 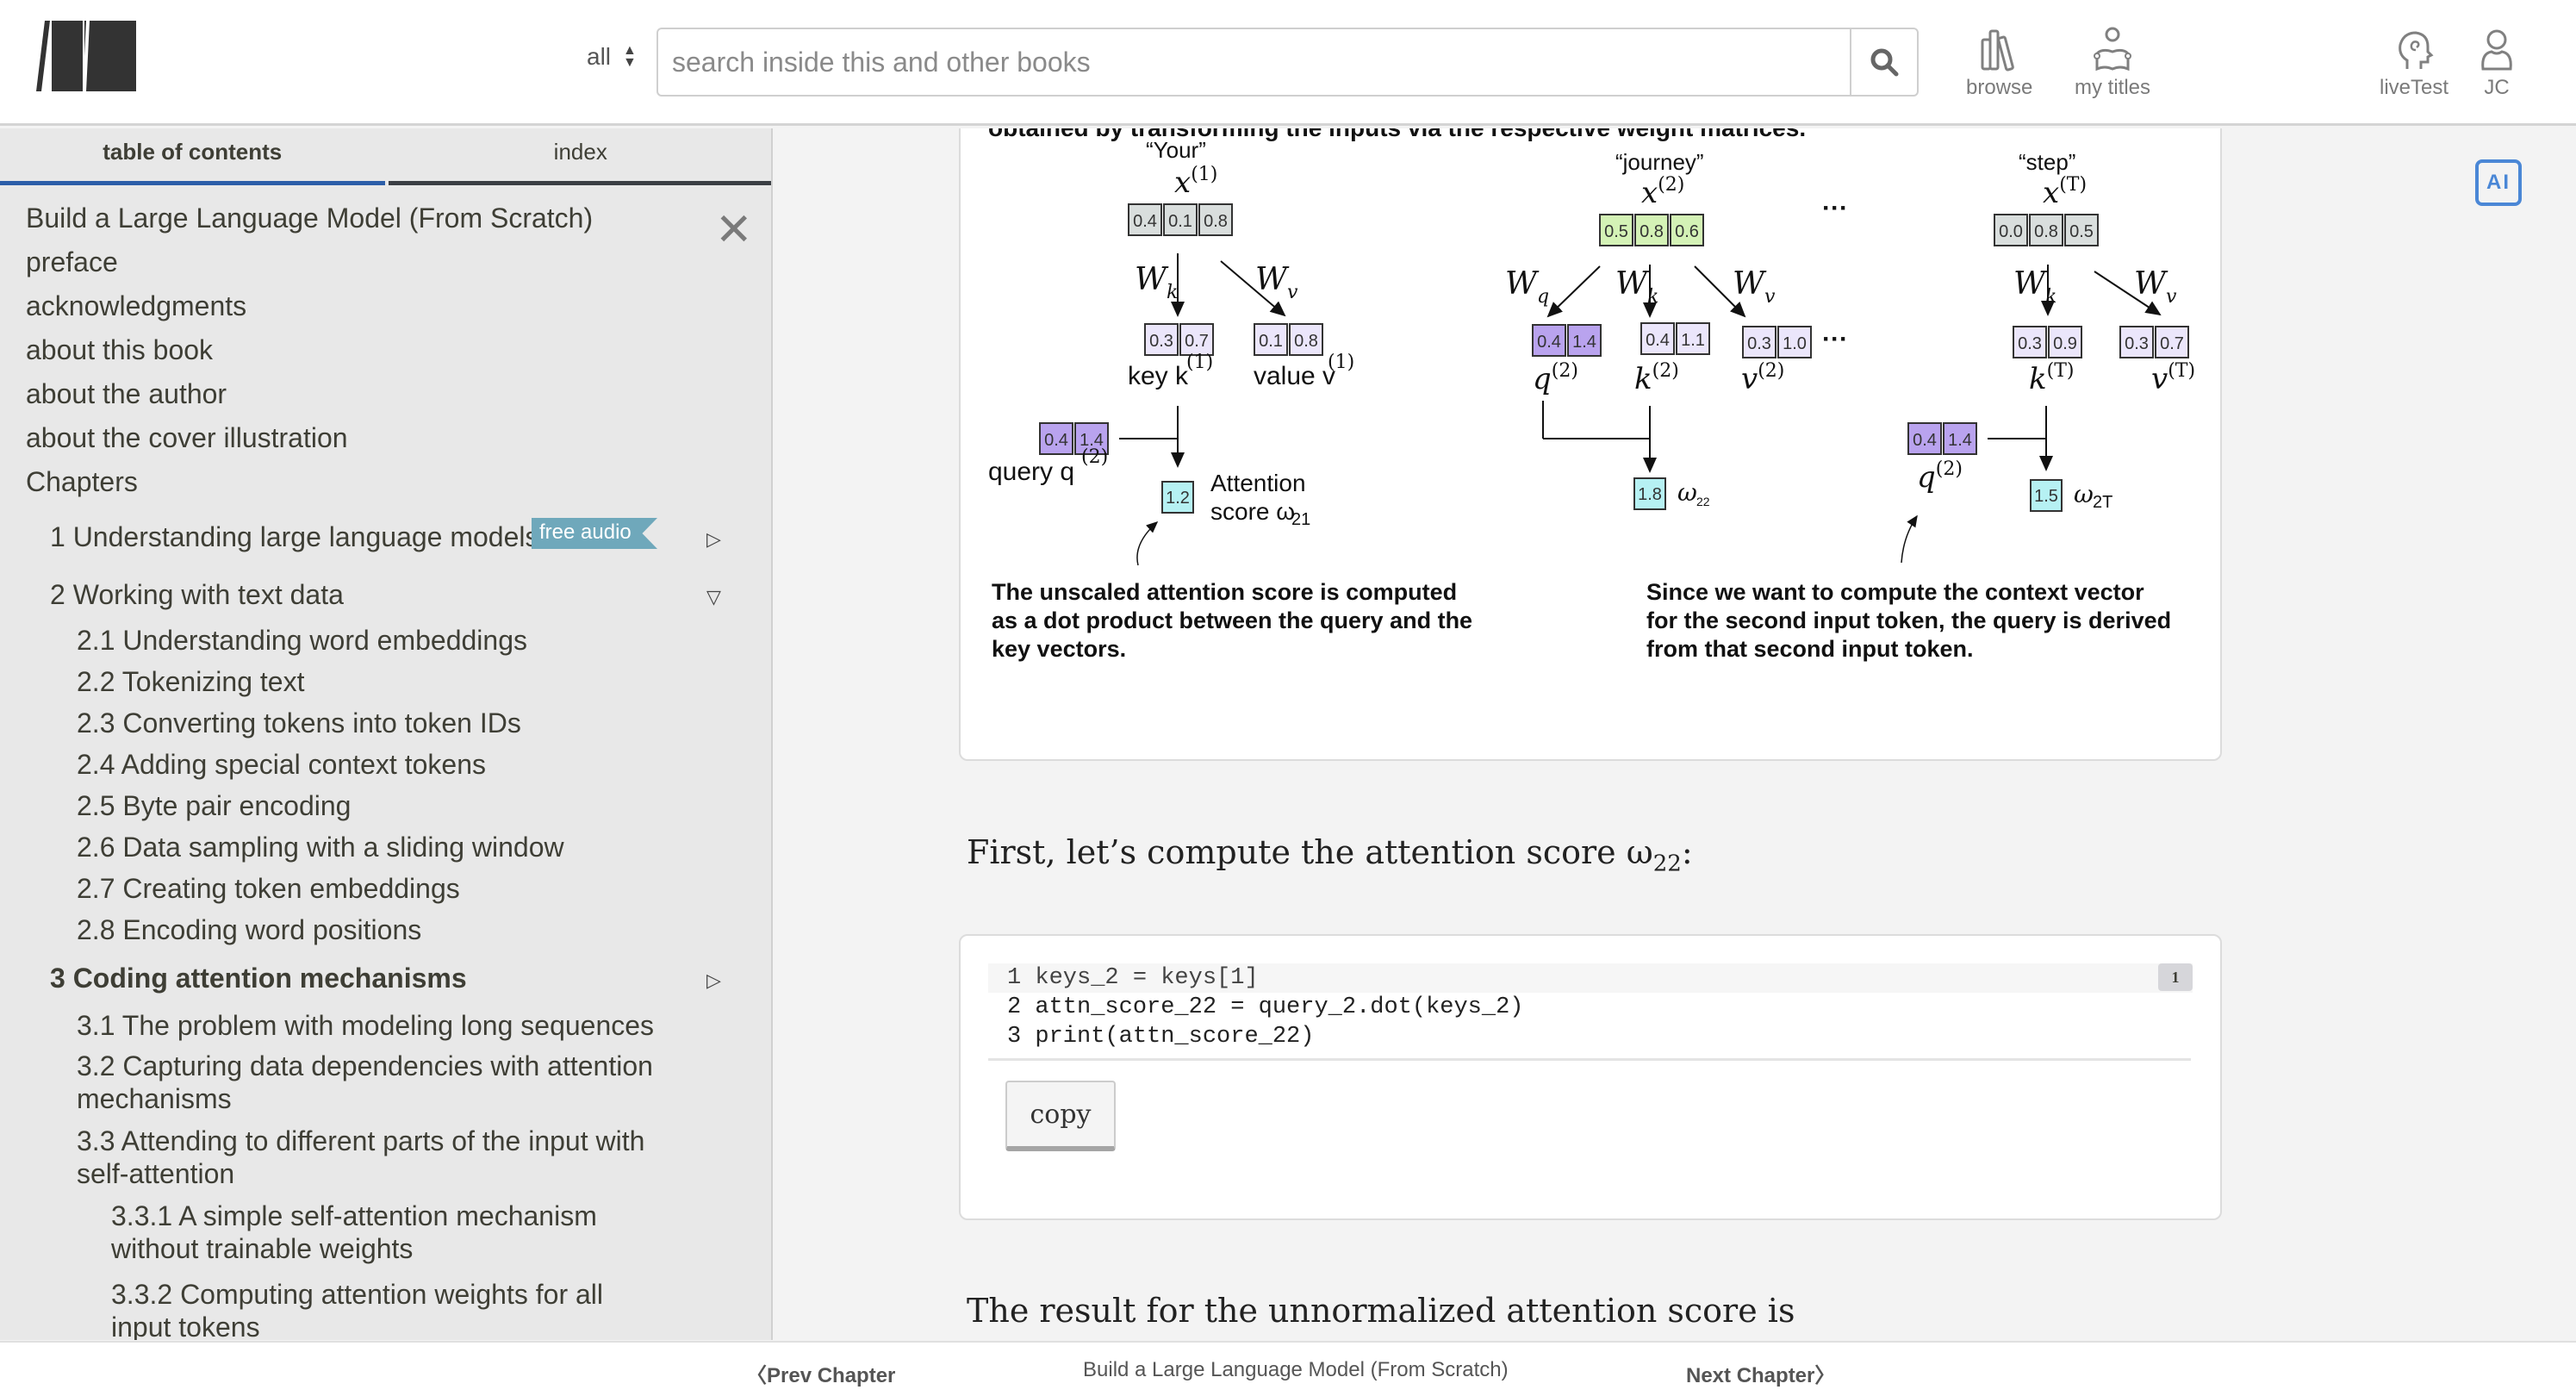 I want to click on nav-user-label: JC, so click(x=2497, y=87).